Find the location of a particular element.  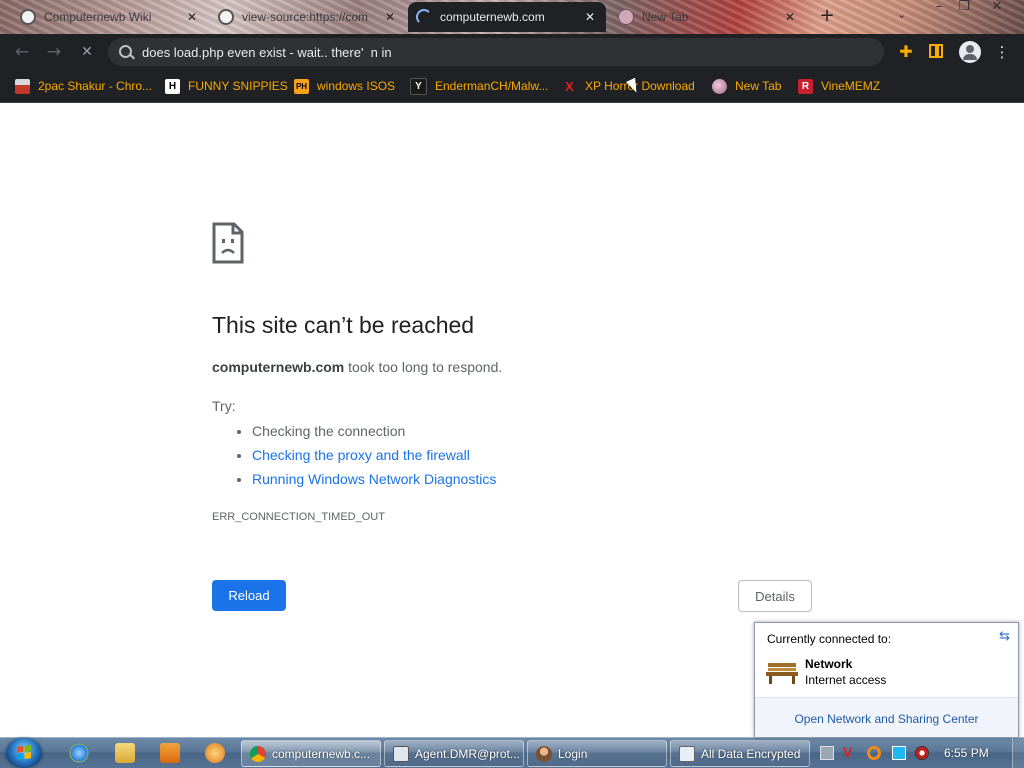

tab-title: New Tab is located at coordinates (665, 17).